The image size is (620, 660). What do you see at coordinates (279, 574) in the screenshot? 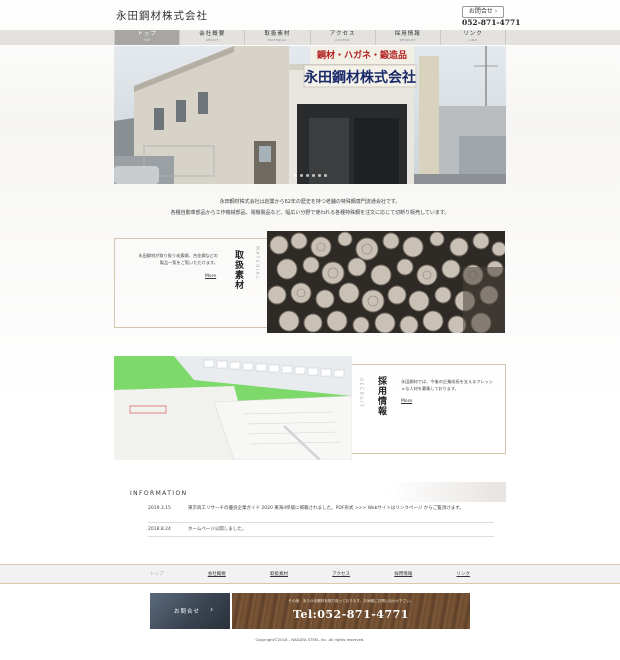
I see `footer-nav-material: 取扱素材` at bounding box center [279, 574].